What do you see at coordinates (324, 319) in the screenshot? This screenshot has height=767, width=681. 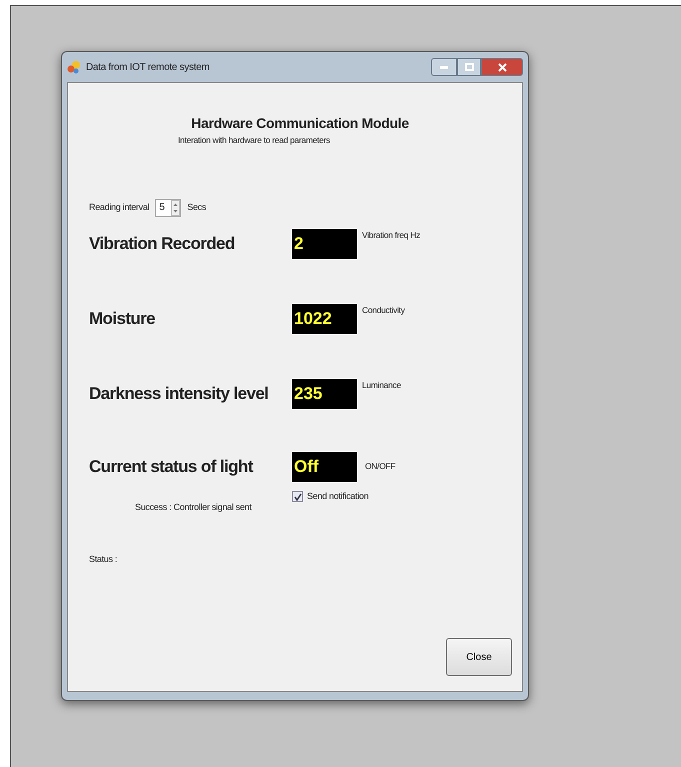 I see `reading-value: 1022` at bounding box center [324, 319].